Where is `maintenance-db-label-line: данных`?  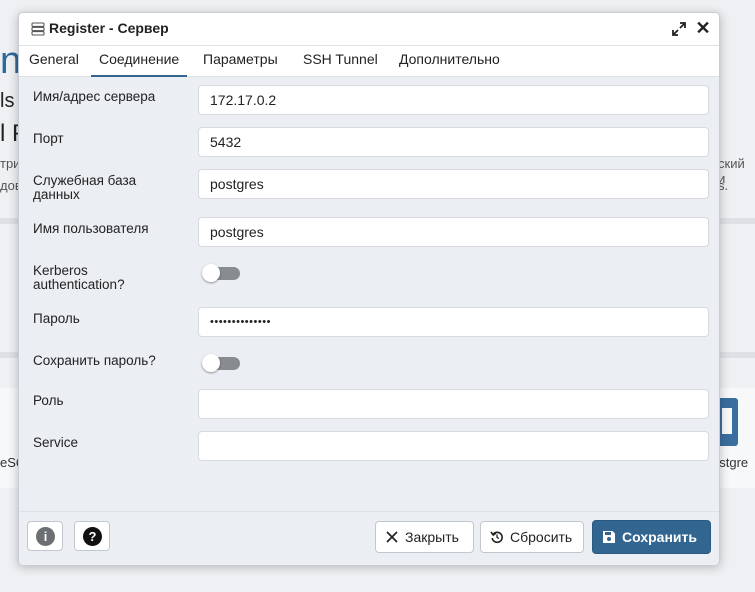
maintenance-db-label-line: данных is located at coordinates (56, 194).